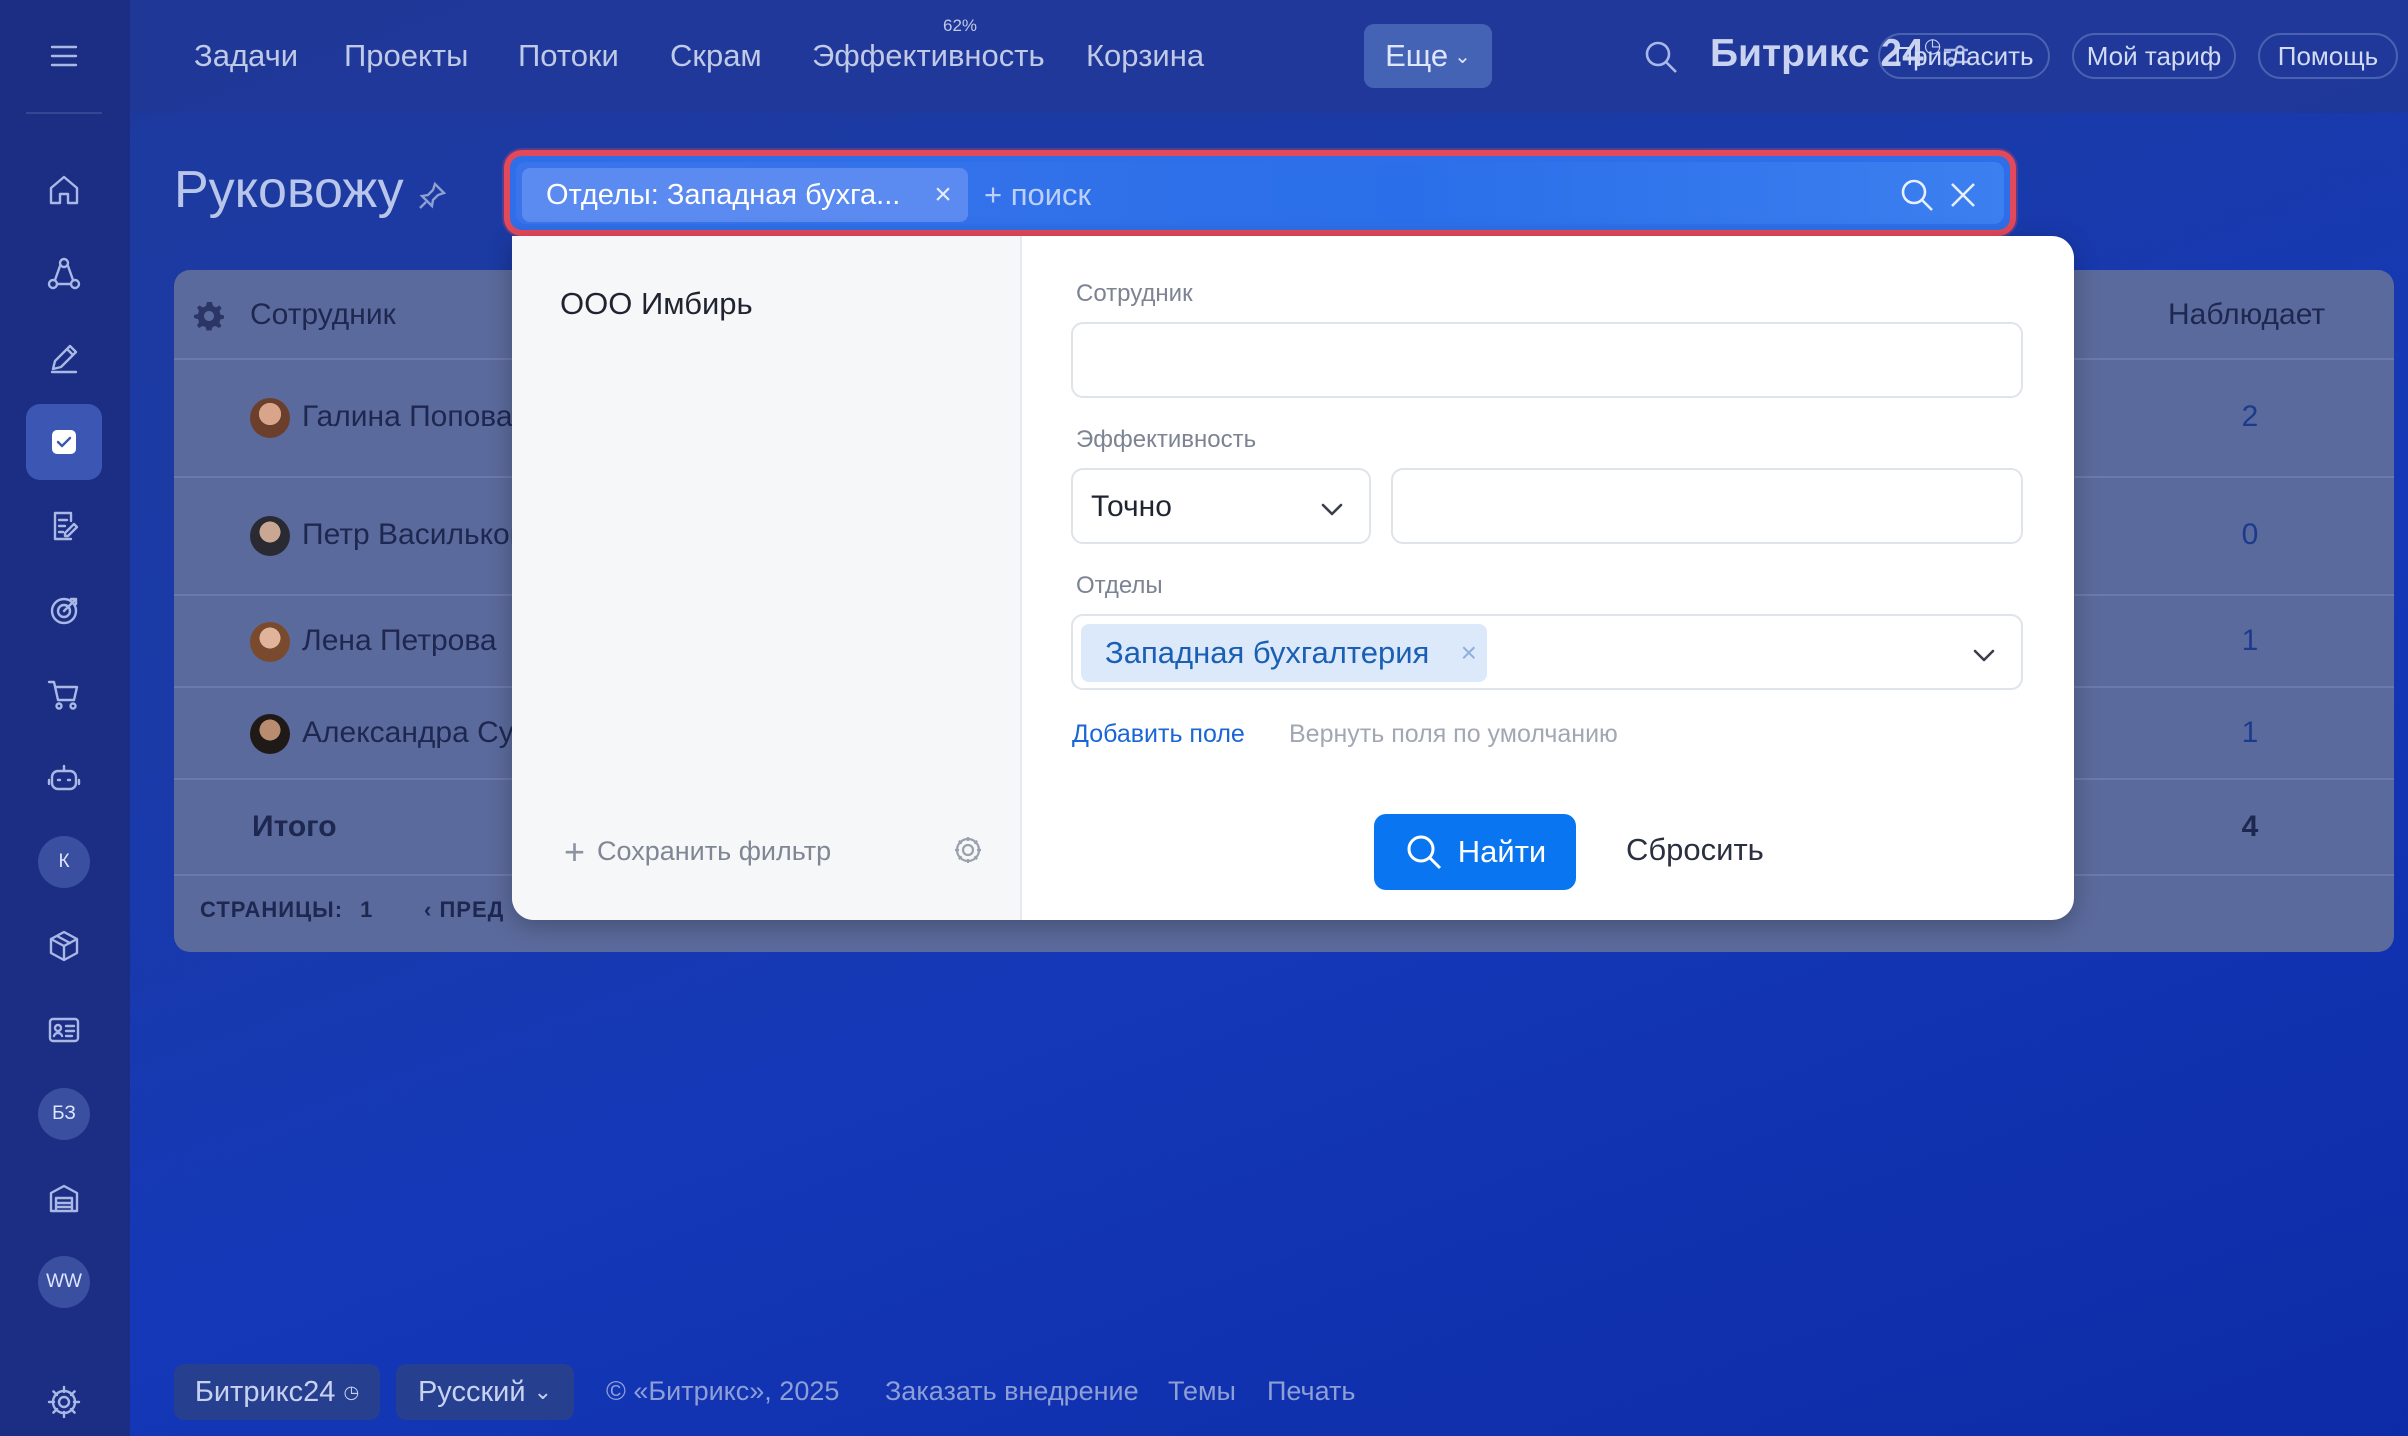 Image resolution: width=2408 pixels, height=1436 pixels. What do you see at coordinates (1963, 195) in the screenshot?
I see `clear-icon` at bounding box center [1963, 195].